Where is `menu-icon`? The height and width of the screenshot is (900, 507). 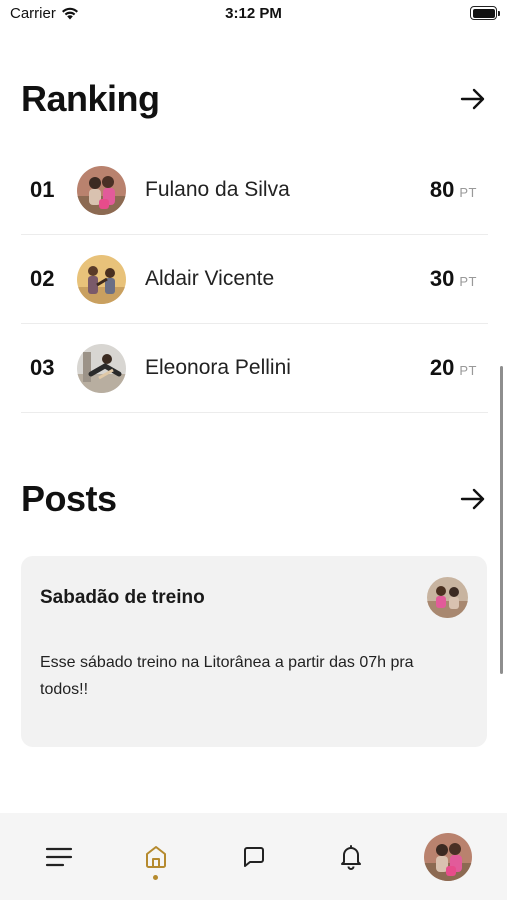
menu-icon is located at coordinates (59, 856).